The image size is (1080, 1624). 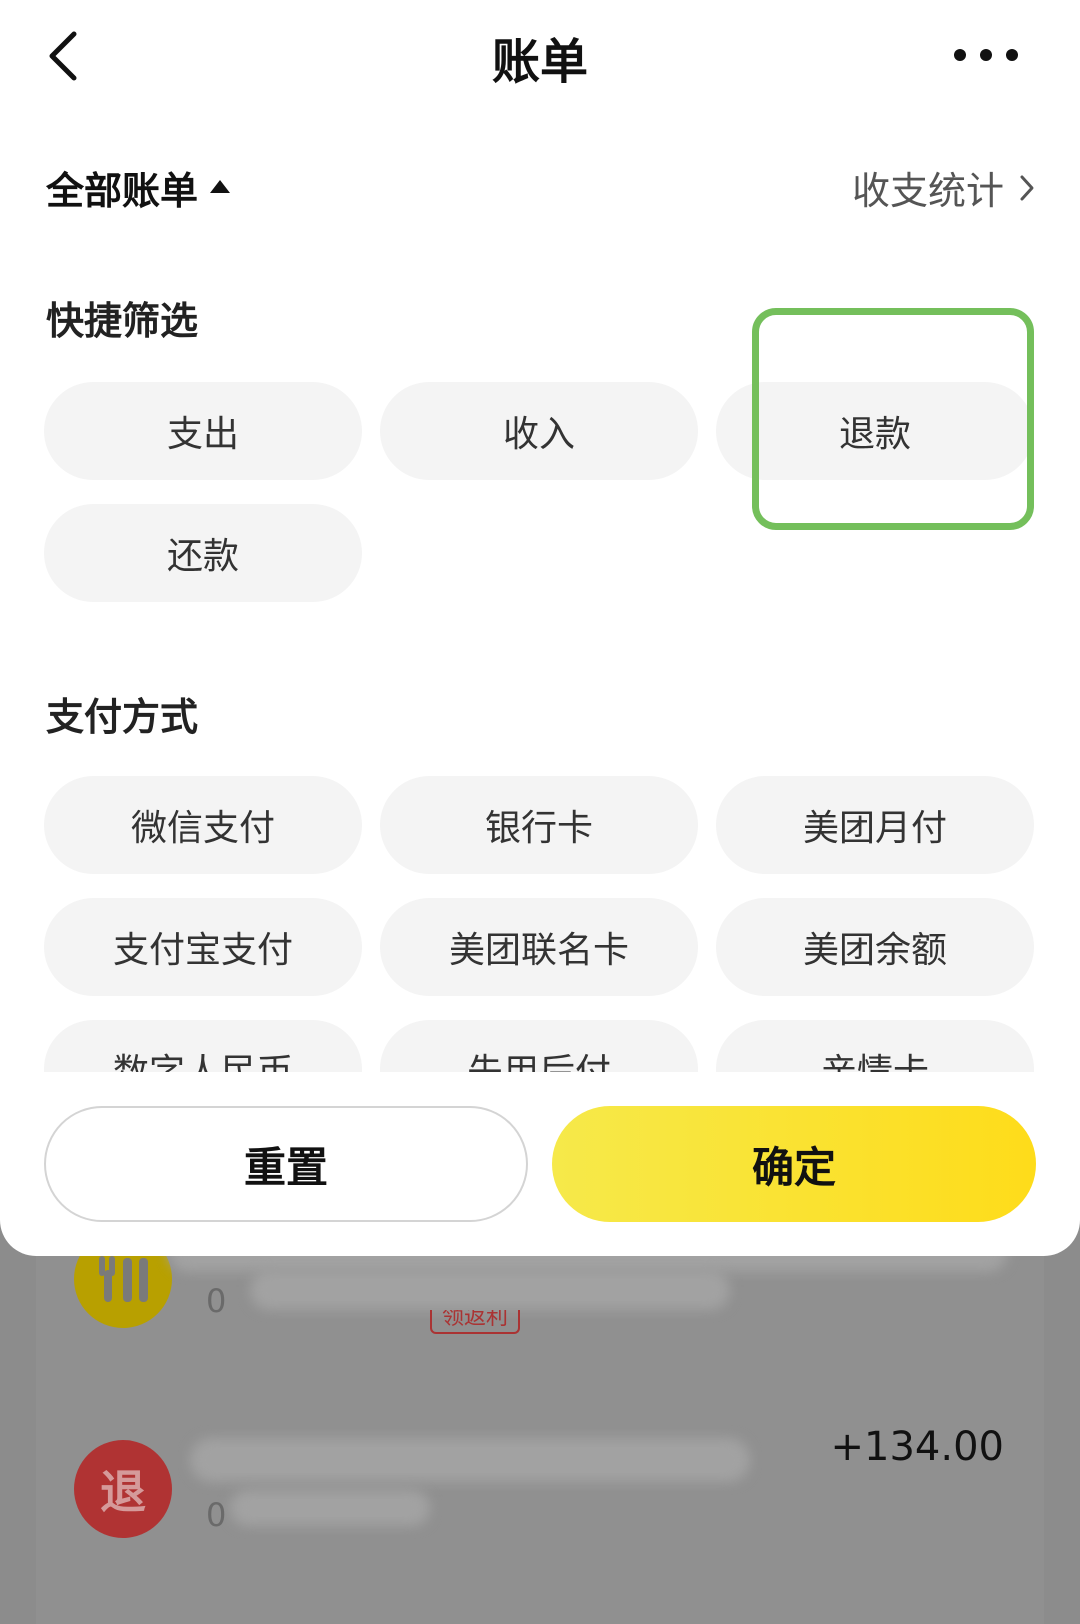 What do you see at coordinates (539, 825) in the screenshot?
I see `chip-bank-card: 银行卡` at bounding box center [539, 825].